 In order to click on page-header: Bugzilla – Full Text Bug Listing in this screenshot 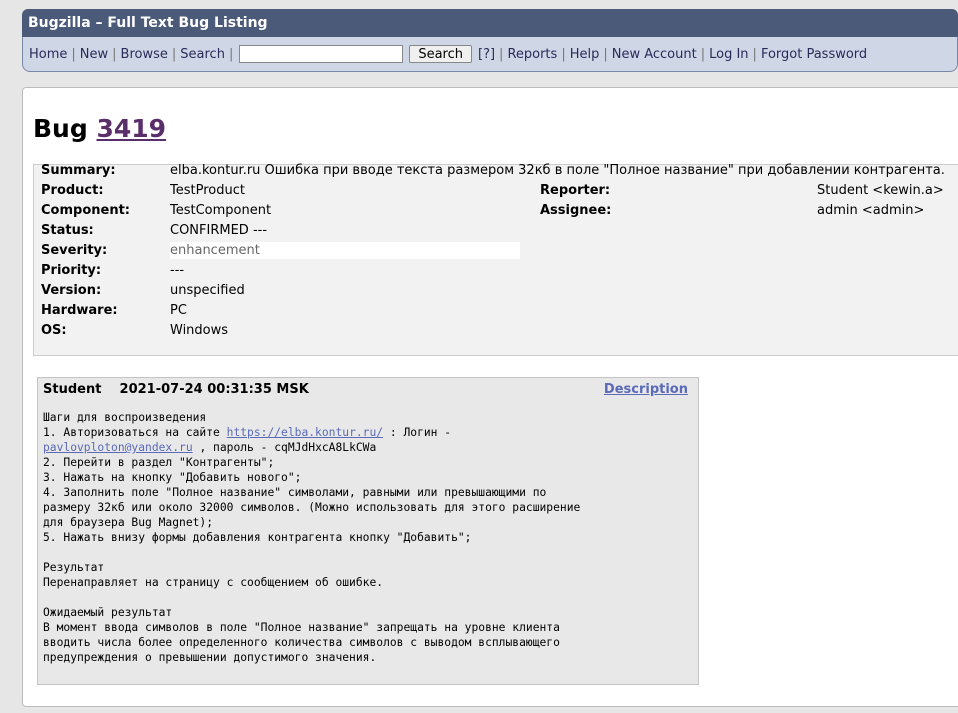, I will do `click(490, 23)`.